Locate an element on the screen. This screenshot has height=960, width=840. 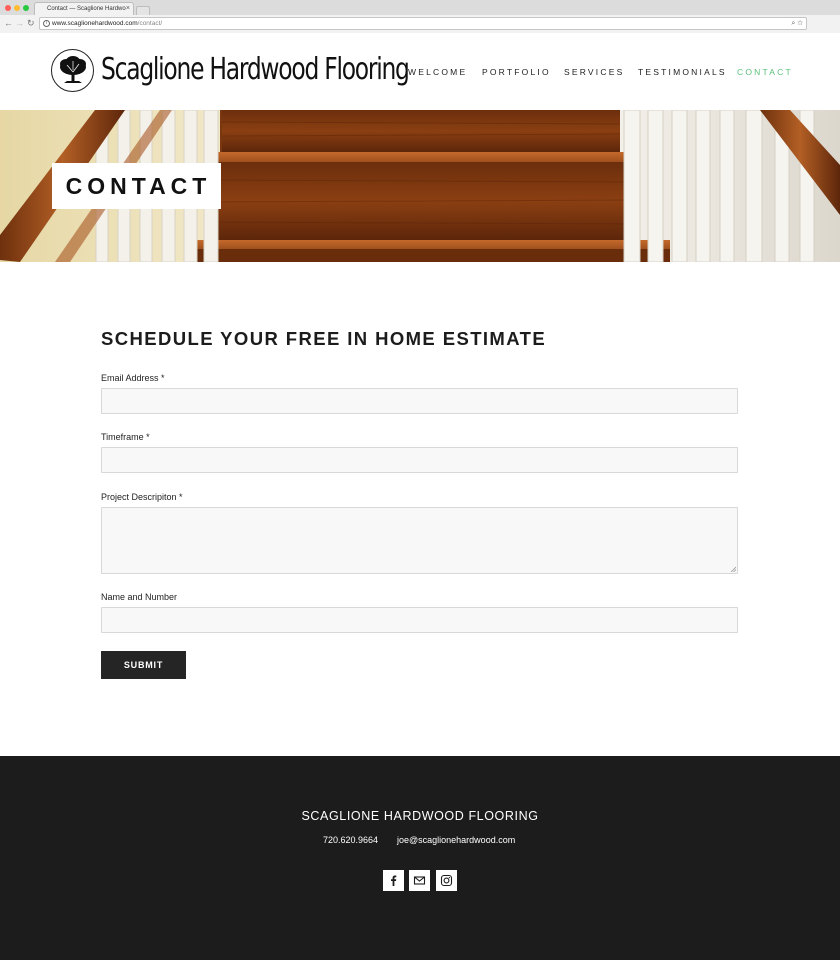
browser-tab: Contact — Scaglione Hardwo × is located at coordinates (84, 8).